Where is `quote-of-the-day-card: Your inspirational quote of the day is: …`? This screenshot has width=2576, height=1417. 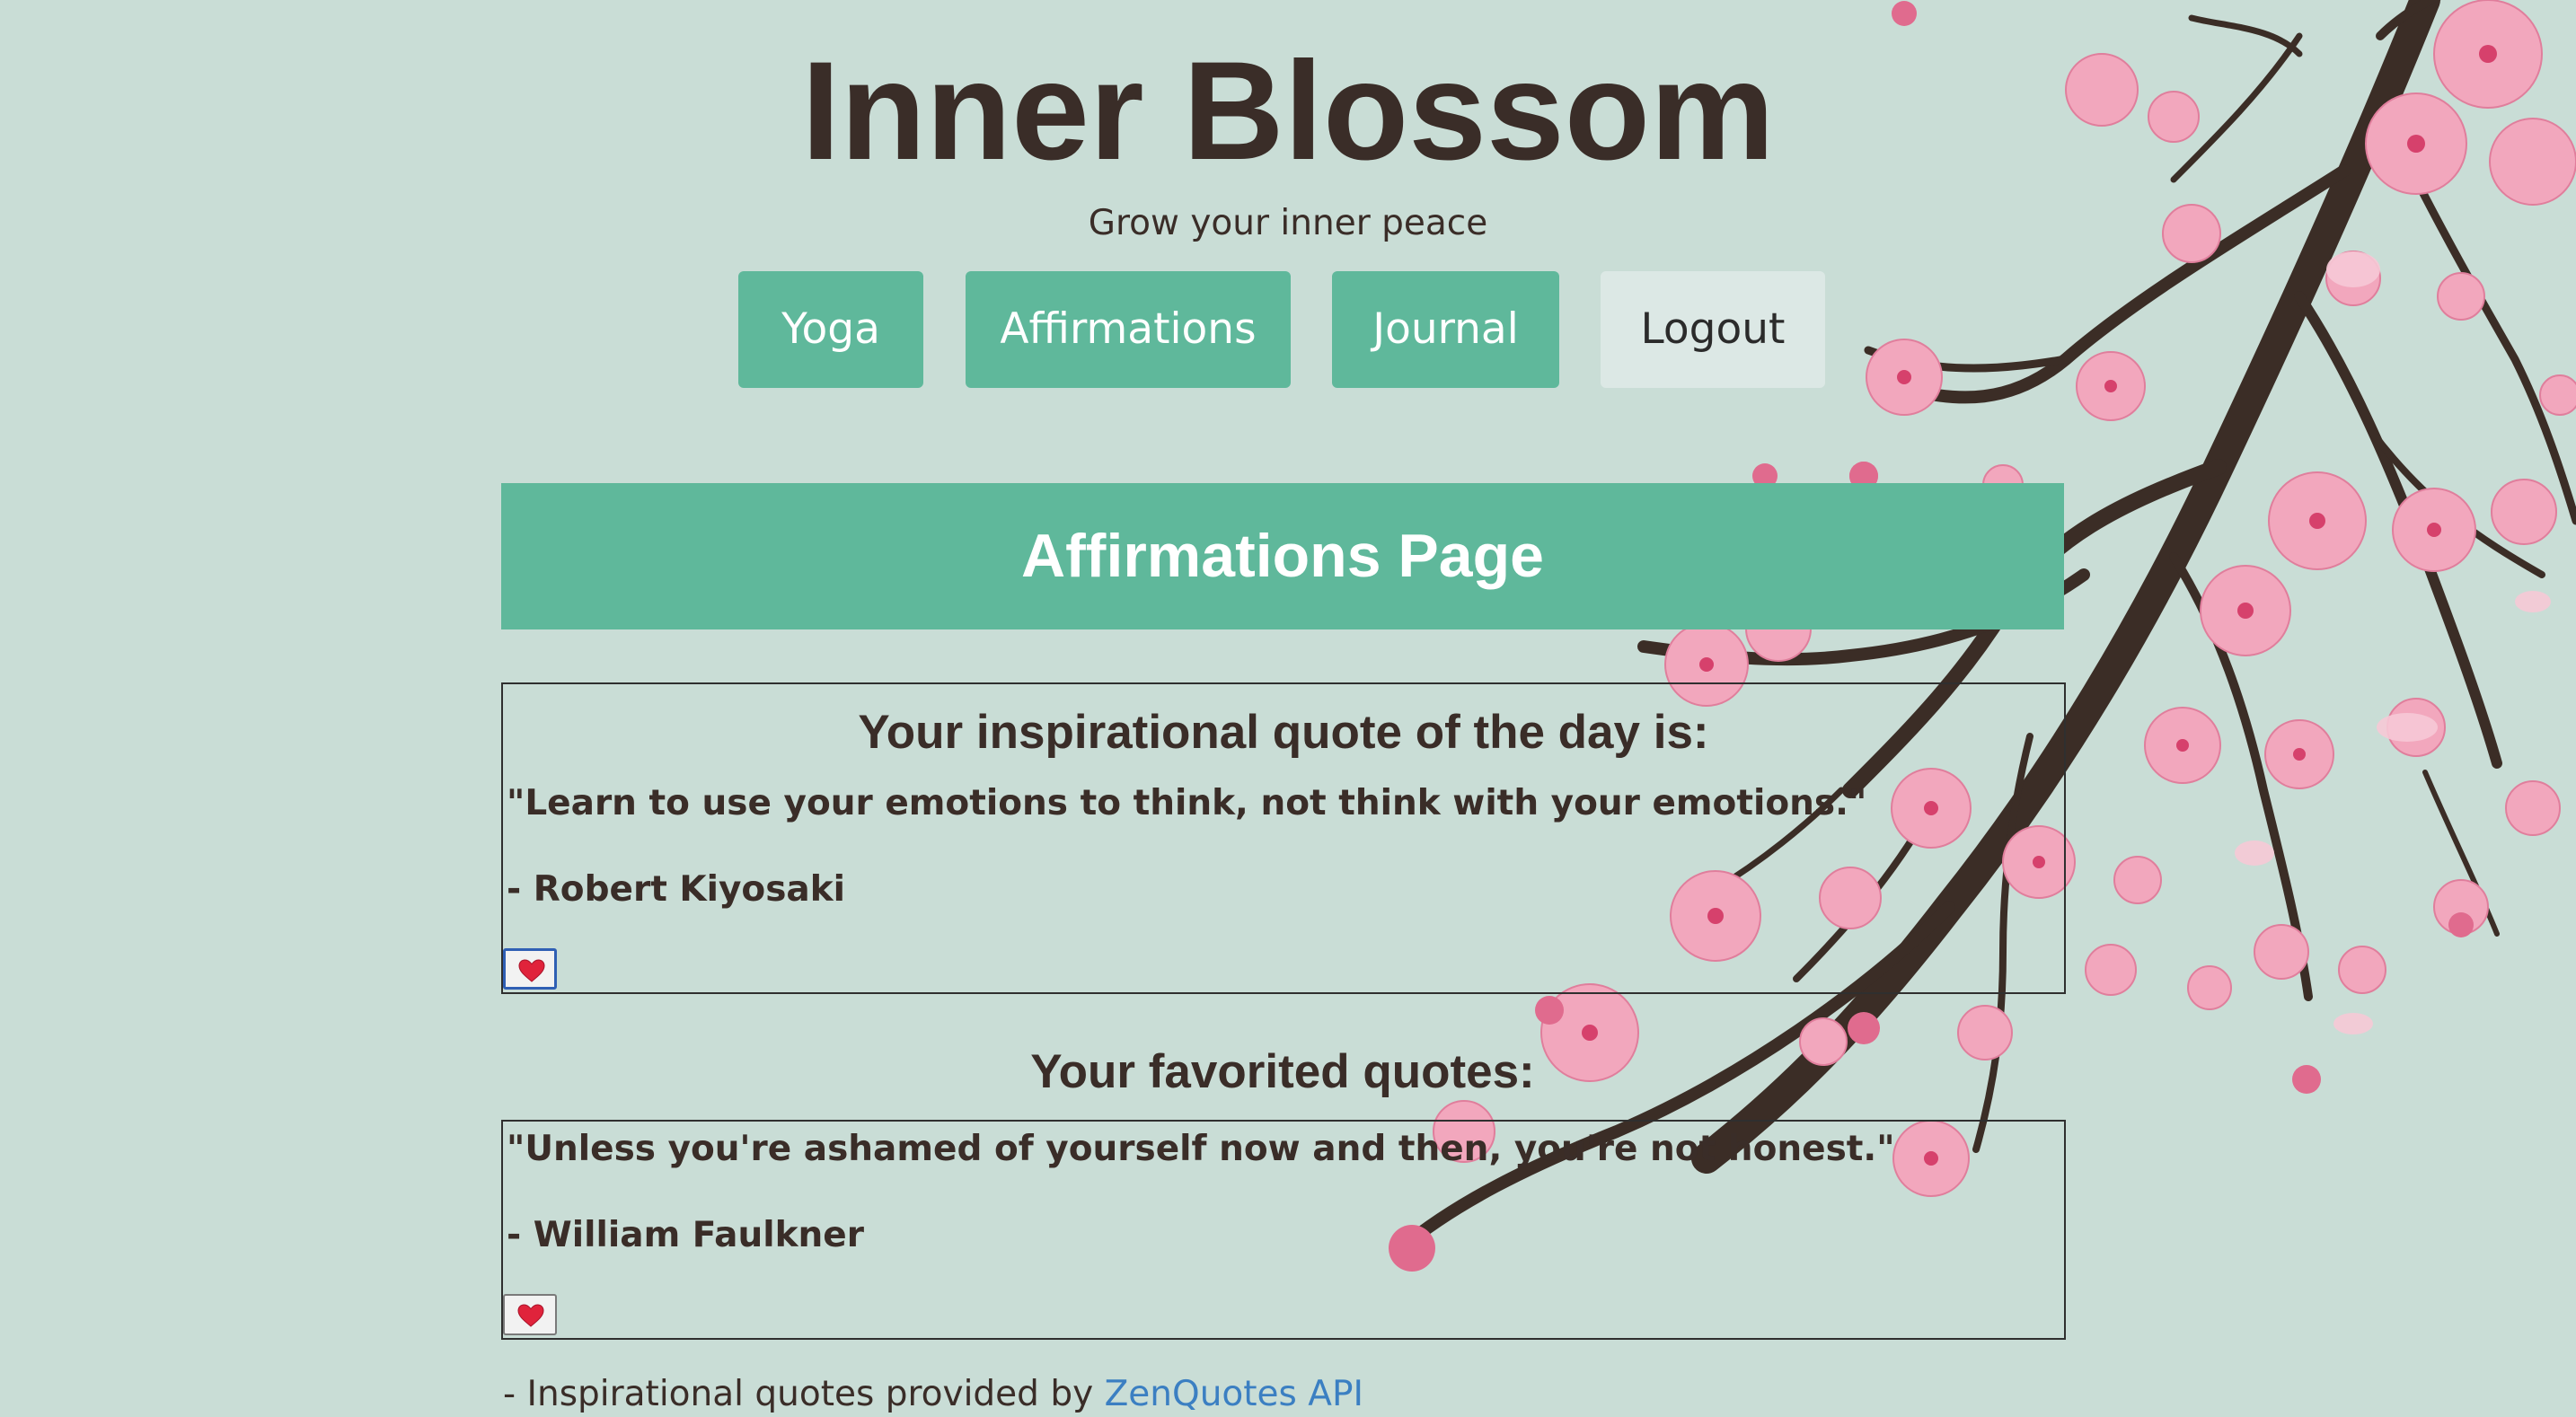
quote-of-the-day-card: Your inspirational quote of the day is: … is located at coordinates (1283, 838).